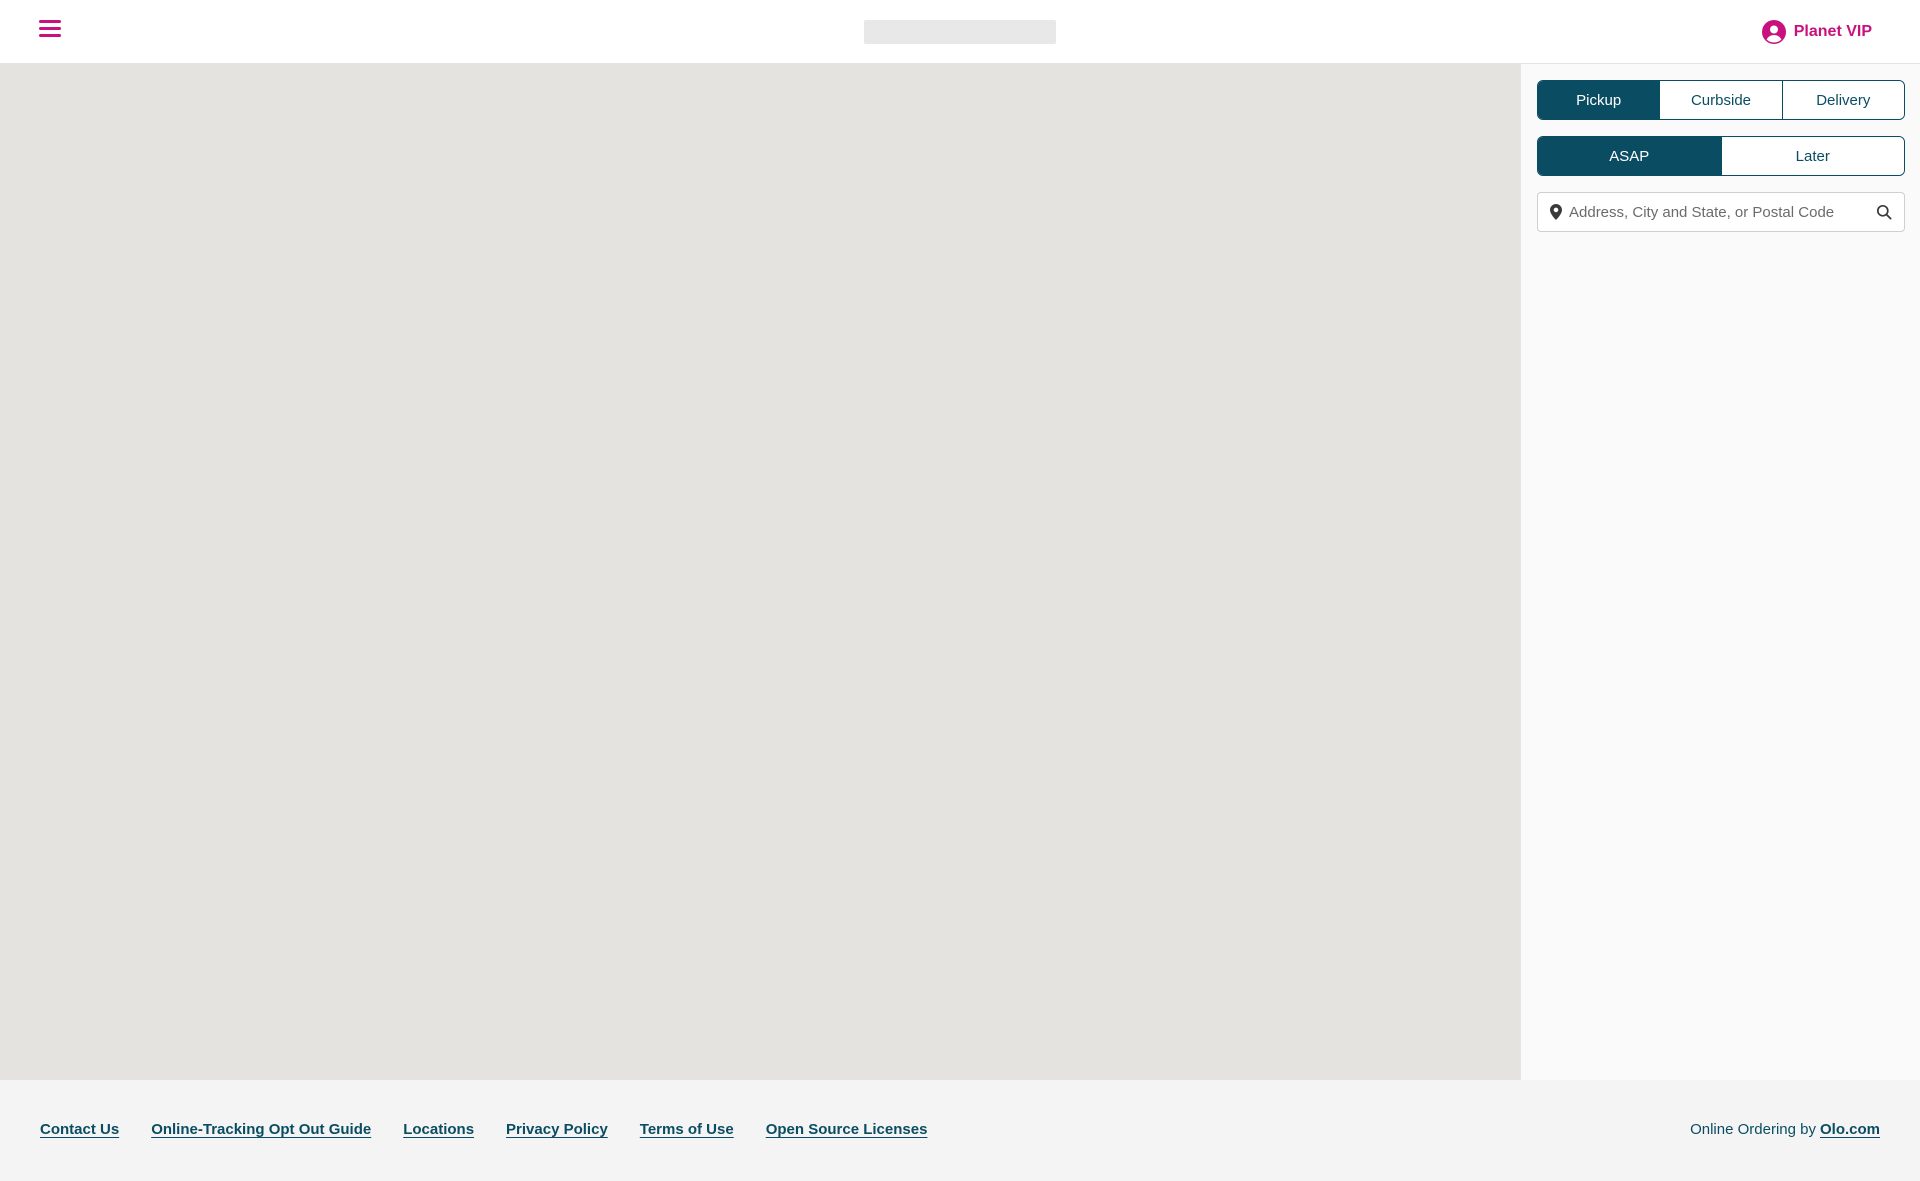 The height and width of the screenshot is (1181, 1920). What do you see at coordinates (1850, 1129) in the screenshot?
I see `footer-link-olo: Olo.com` at bounding box center [1850, 1129].